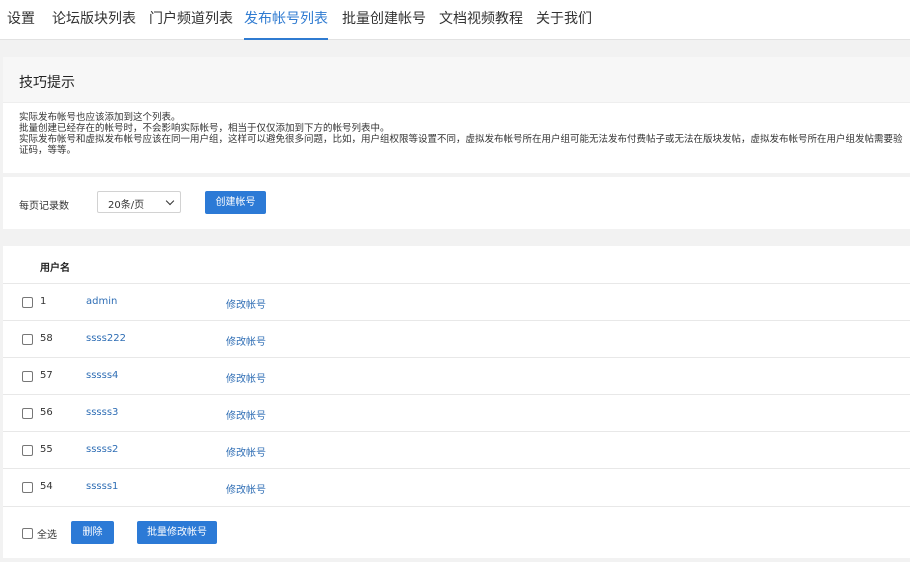 The image size is (910, 562). Describe the element at coordinates (47, 83) in the screenshot. I see `tips-title: 技巧提示` at that location.